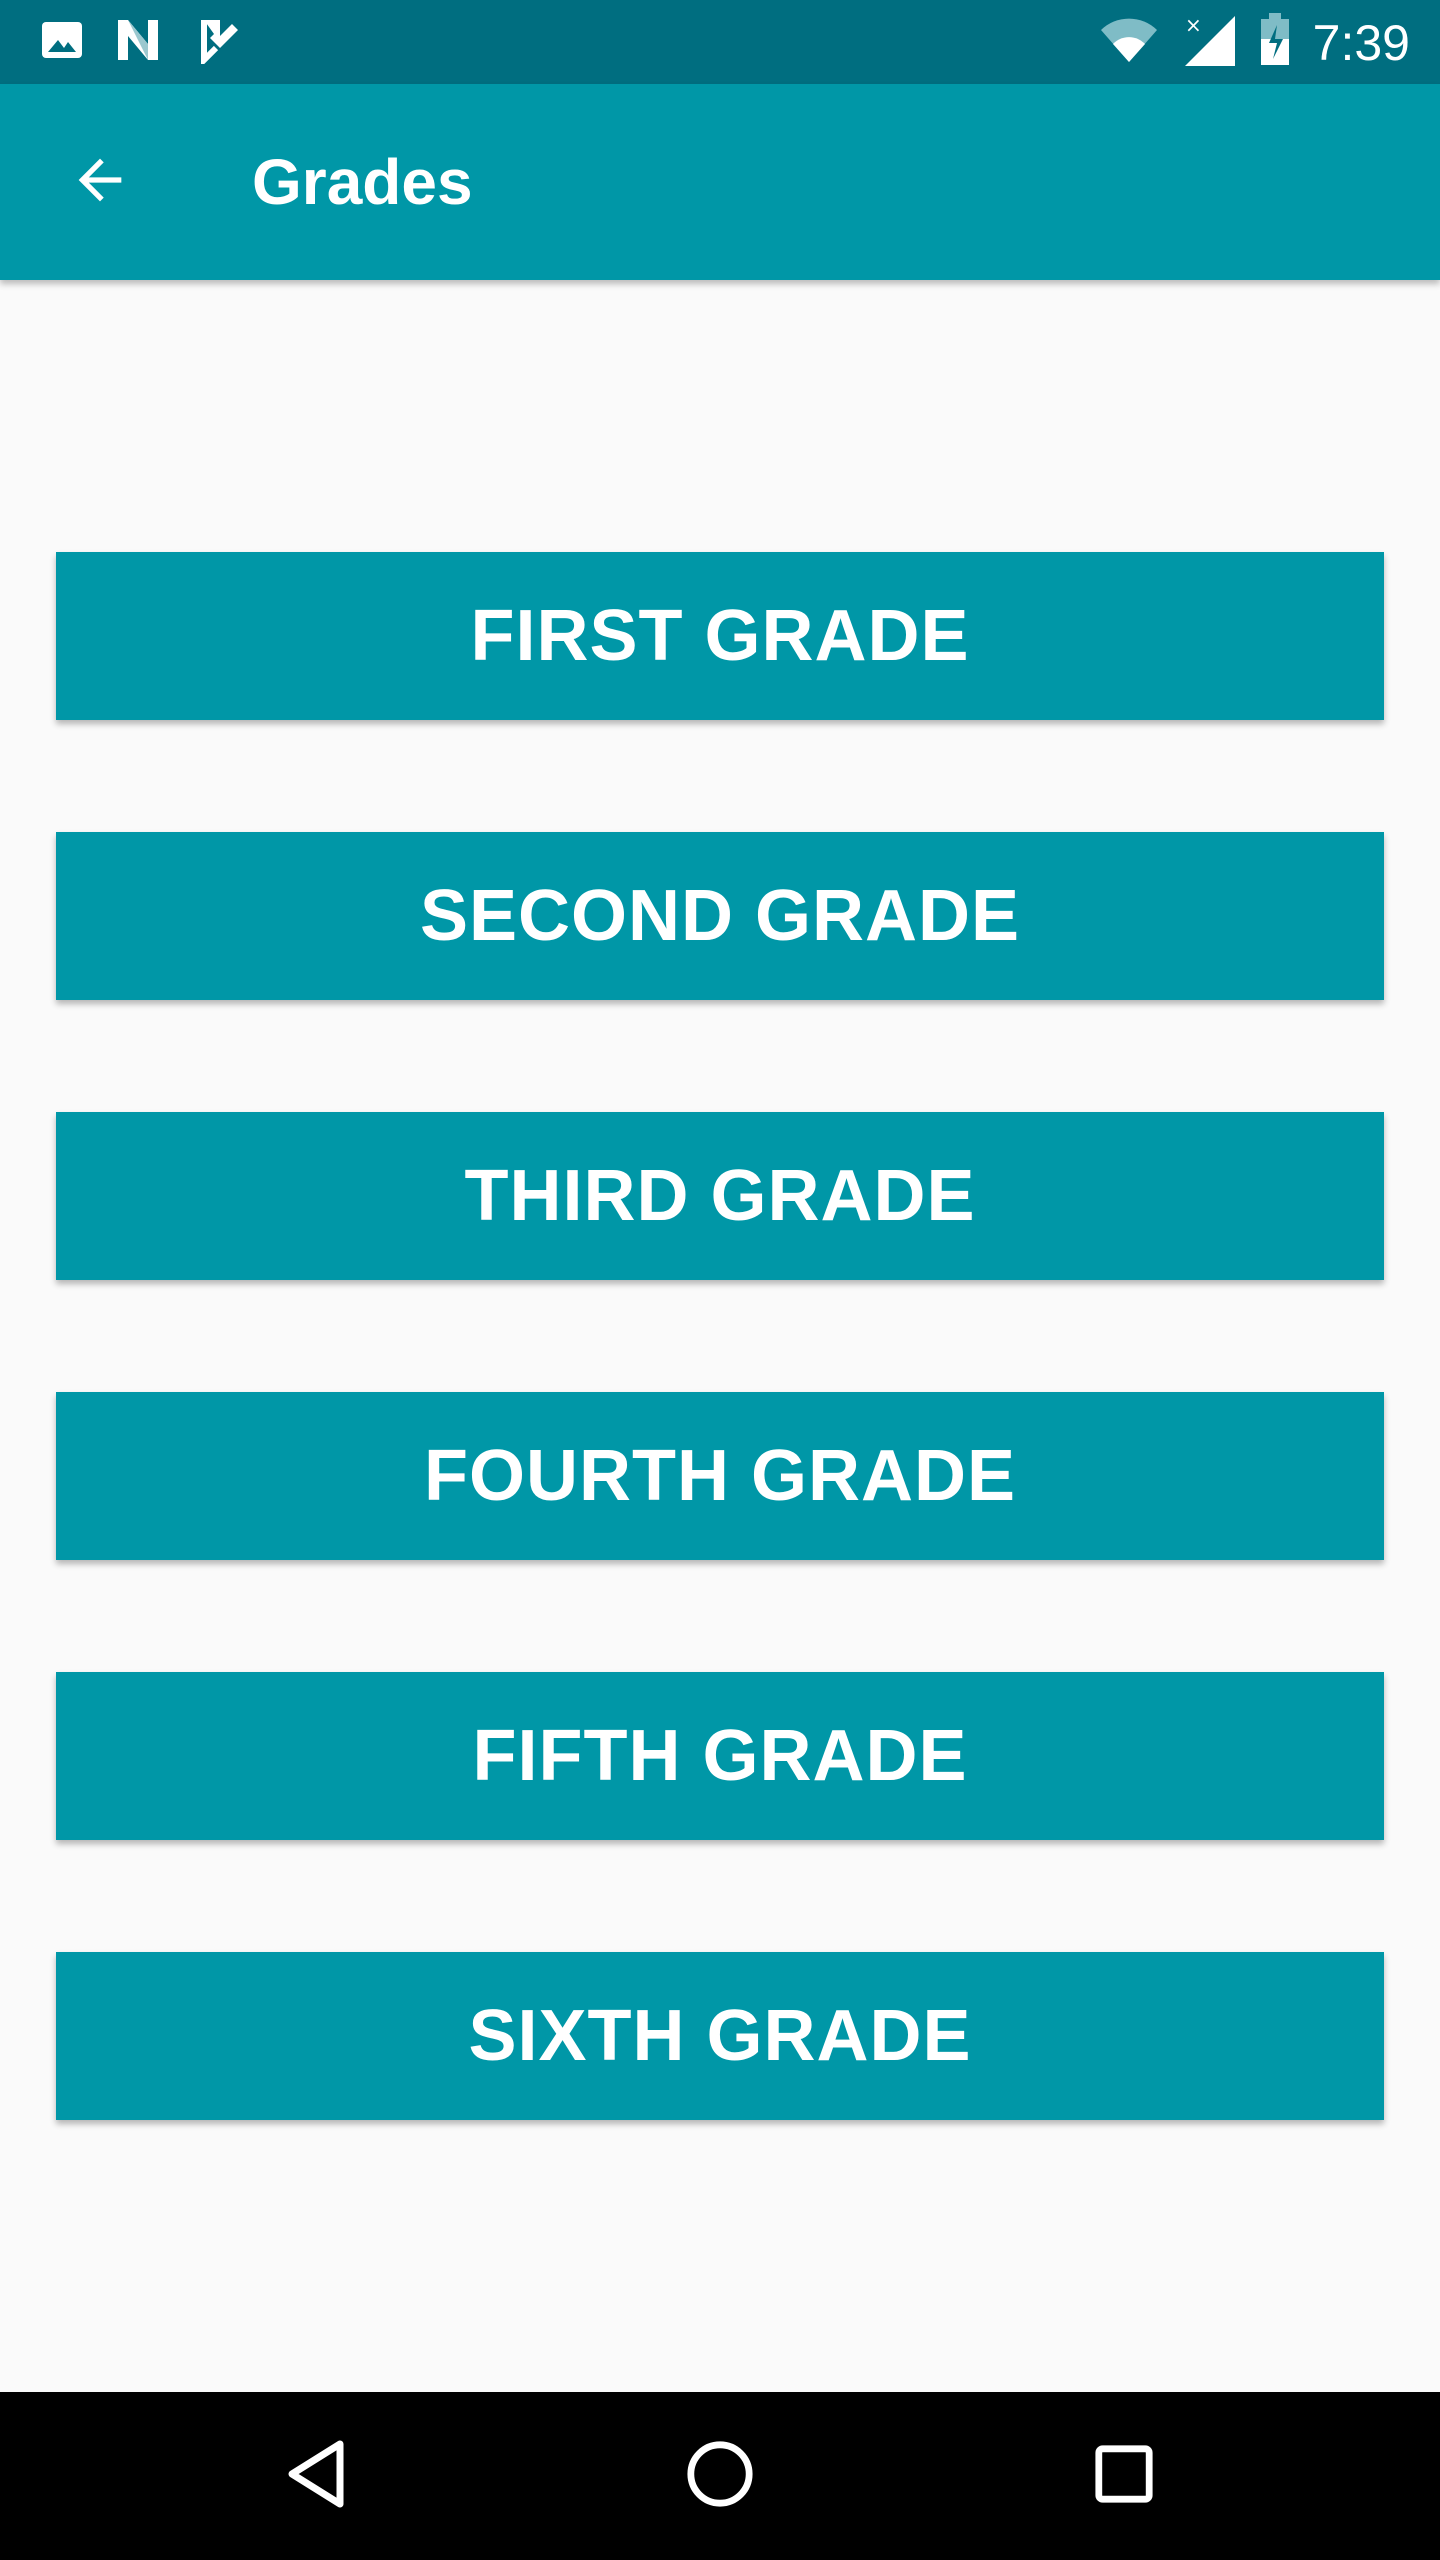 Image resolution: width=1440 pixels, height=2560 pixels. Describe the element at coordinates (720, 42) in the screenshot. I see `status-bar: × 7:39` at that location.